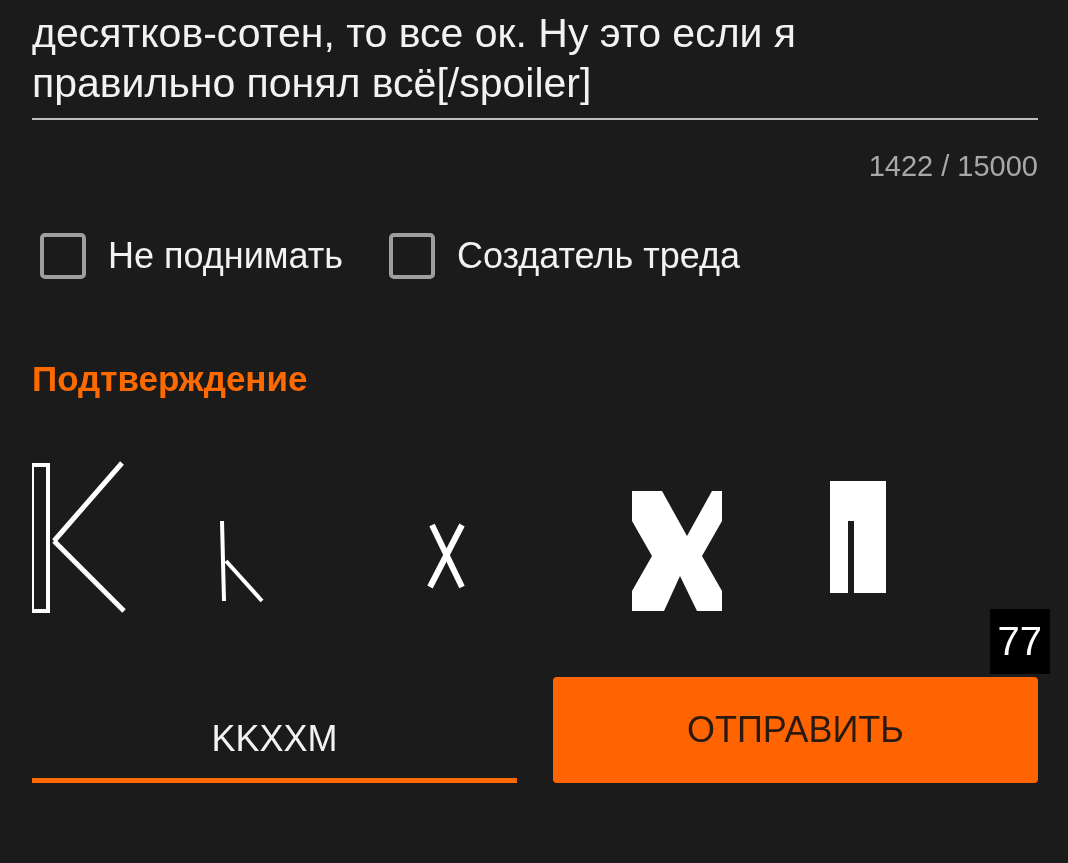 The height and width of the screenshot is (863, 1068). What do you see at coordinates (1019, 641) in the screenshot?
I see `timer-badge: 77` at bounding box center [1019, 641].